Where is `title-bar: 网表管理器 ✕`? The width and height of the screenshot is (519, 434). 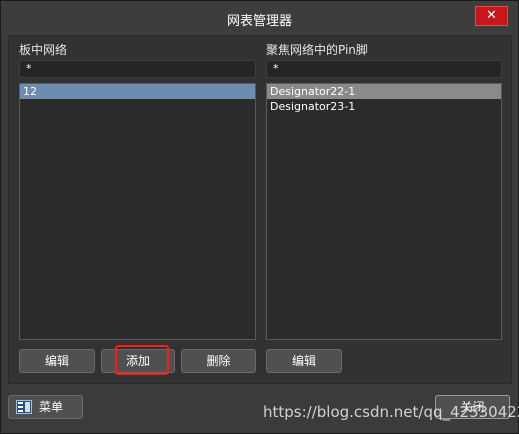
title-bar: 网表管理器 ✕ is located at coordinates (259, 18).